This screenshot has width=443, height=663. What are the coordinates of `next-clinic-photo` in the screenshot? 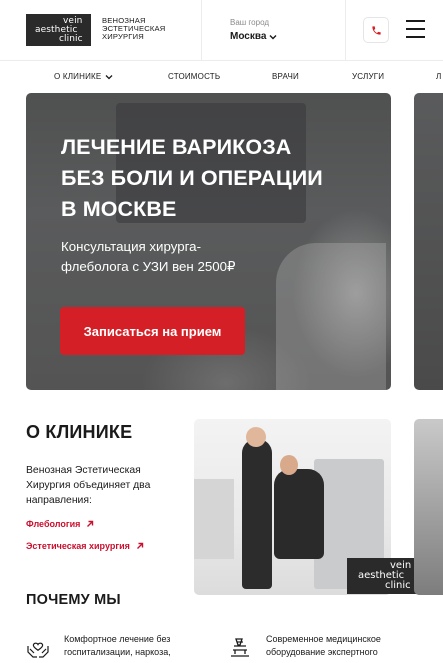 It's located at (428, 507).